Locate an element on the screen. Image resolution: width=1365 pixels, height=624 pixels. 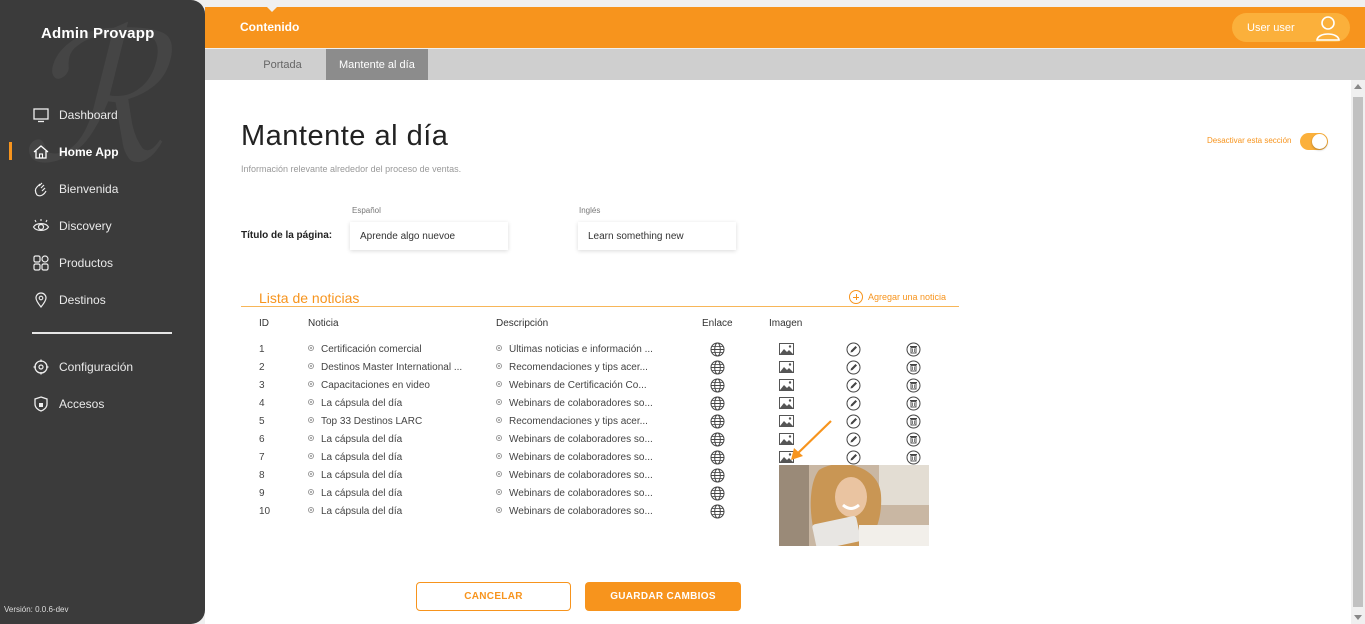
caret-indicator is located at coordinates (272, 9).